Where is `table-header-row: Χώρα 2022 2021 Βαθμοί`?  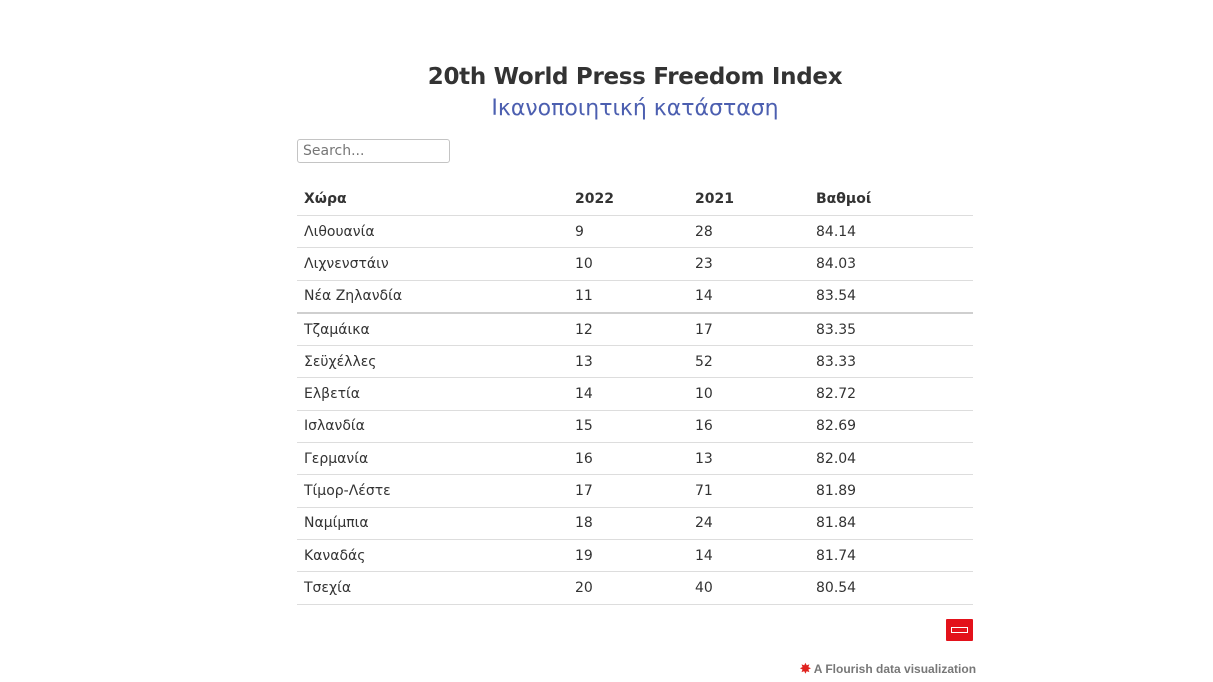
table-header-row: Χώρα 2022 2021 Βαθμοί is located at coordinates (635, 199).